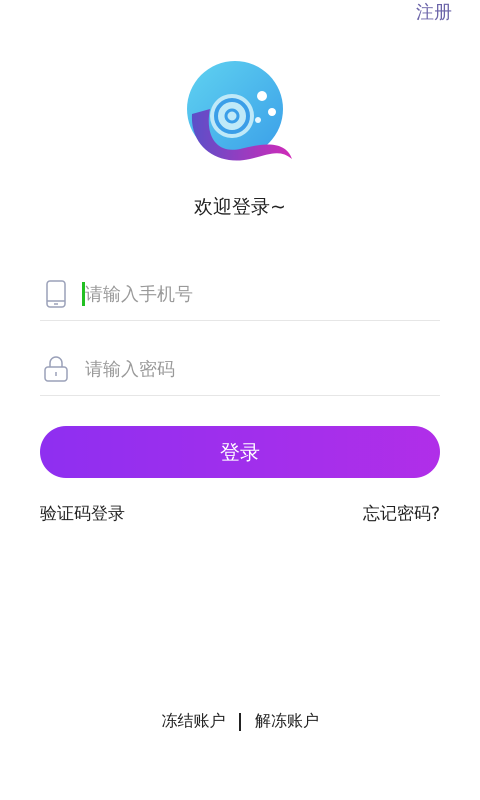 The width and height of the screenshot is (480, 800). I want to click on footer-link: 冻结账户, so click(193, 721).